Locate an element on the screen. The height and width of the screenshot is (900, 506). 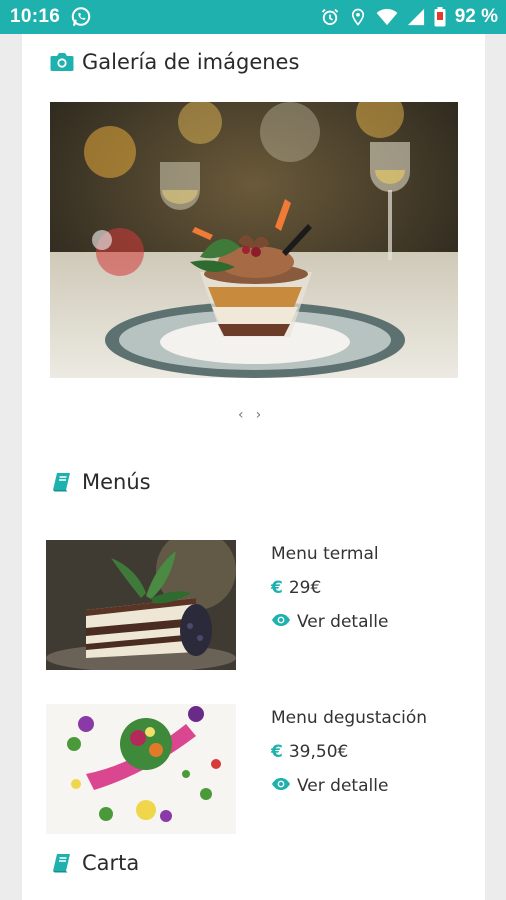
gallery-header: Galería de imágenes is located at coordinates (174, 62).